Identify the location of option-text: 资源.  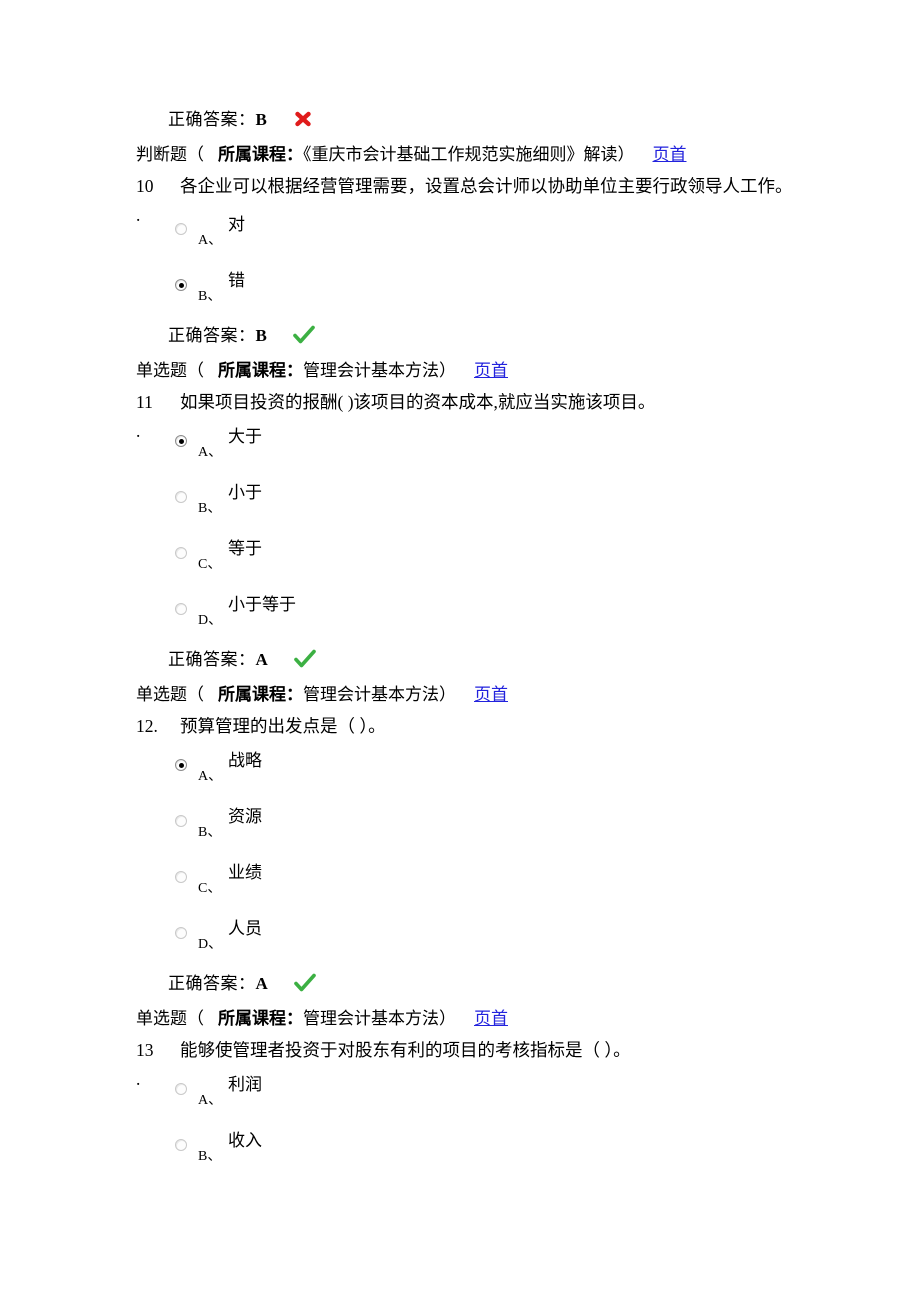
(245, 816).